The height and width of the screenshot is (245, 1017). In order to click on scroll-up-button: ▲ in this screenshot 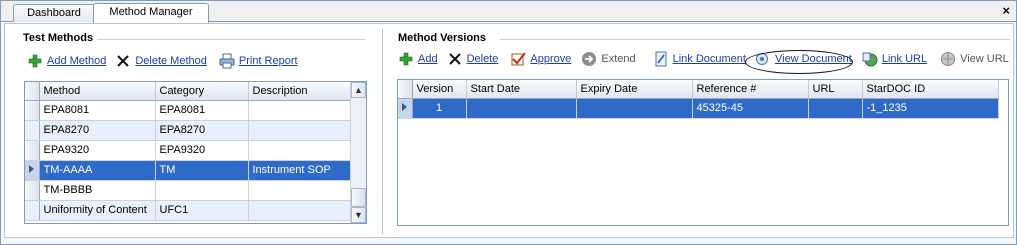, I will do `click(358, 90)`.